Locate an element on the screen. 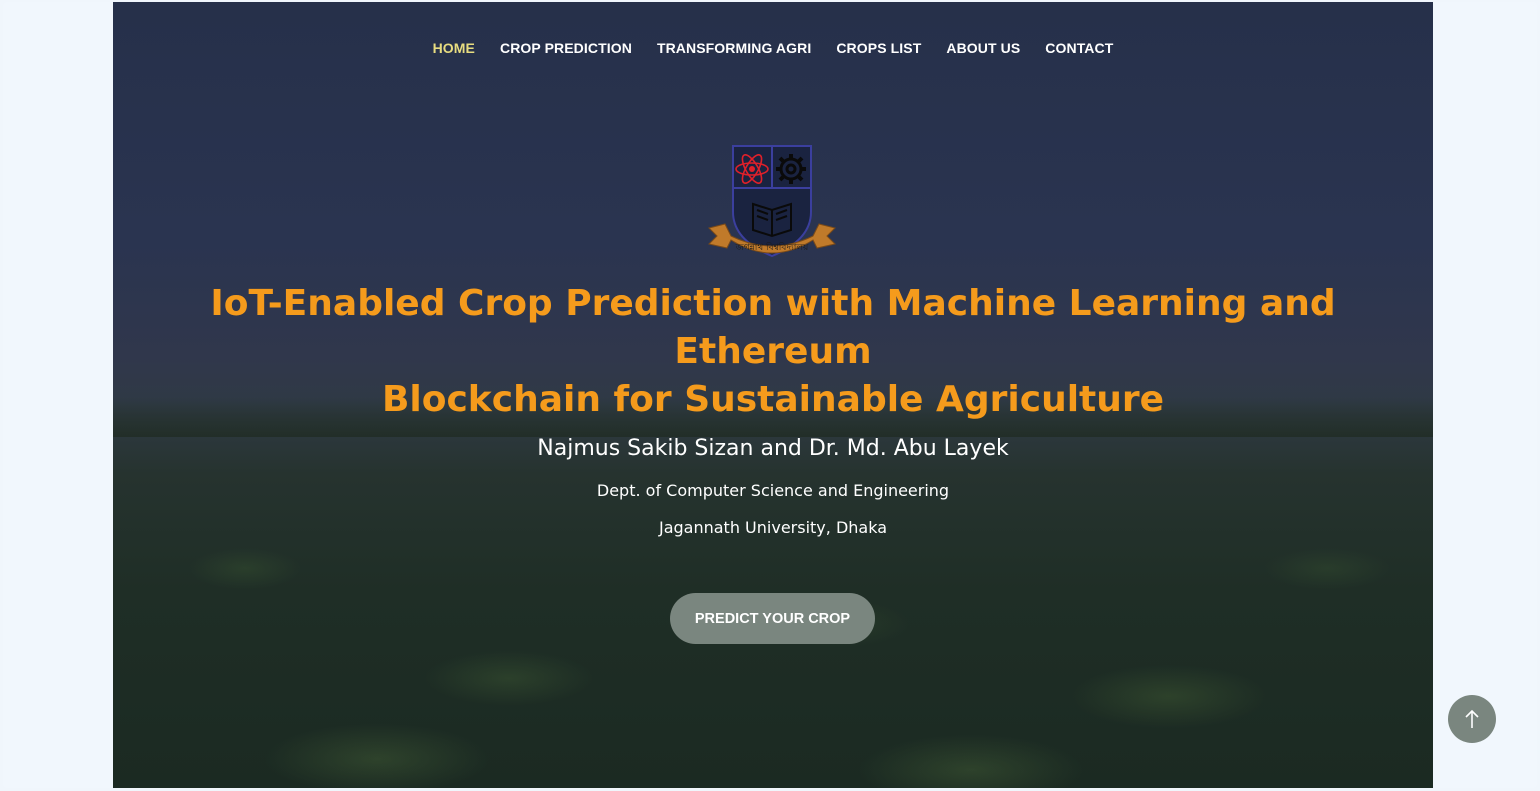 Image resolution: width=1540 pixels, height=791 pixels. nav-item-about-us: ABOUT US is located at coordinates (983, 48).